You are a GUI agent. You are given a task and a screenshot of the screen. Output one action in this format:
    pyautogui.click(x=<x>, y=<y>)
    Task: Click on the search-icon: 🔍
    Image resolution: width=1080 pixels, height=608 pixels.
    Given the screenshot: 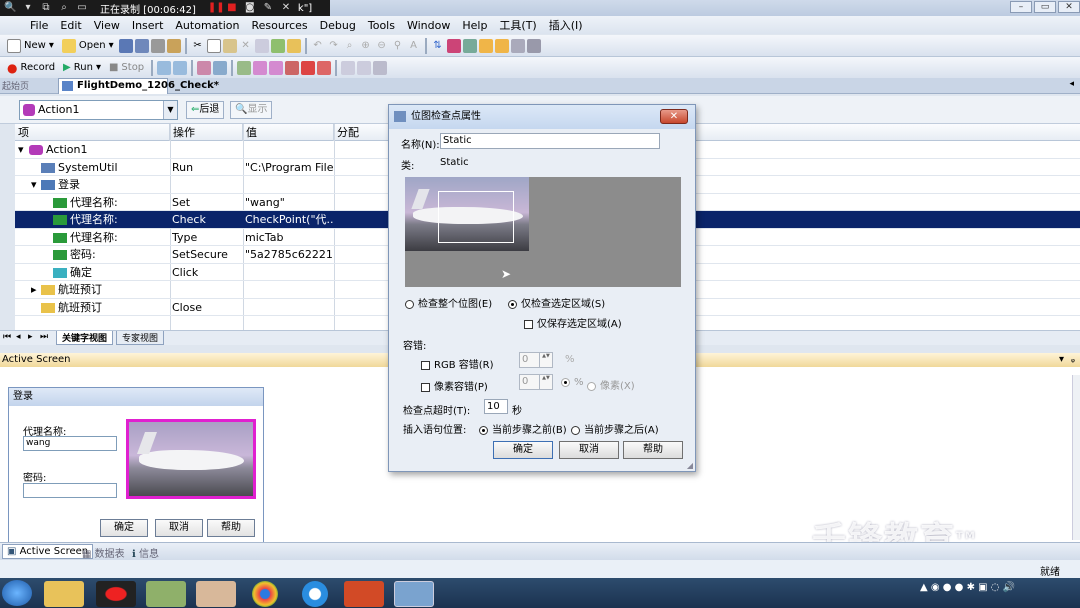 What is the action you would take?
    pyautogui.click(x=10, y=8)
    